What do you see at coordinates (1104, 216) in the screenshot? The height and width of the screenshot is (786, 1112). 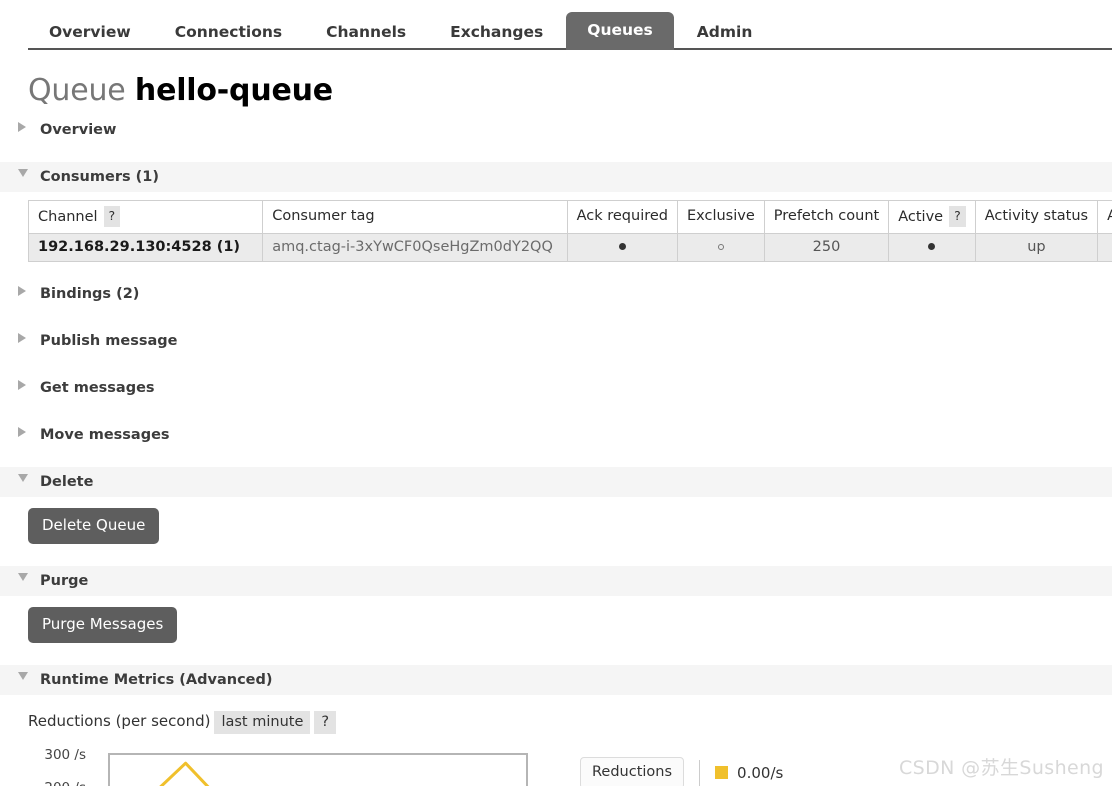 I see `column-header-arguments: Ar` at bounding box center [1104, 216].